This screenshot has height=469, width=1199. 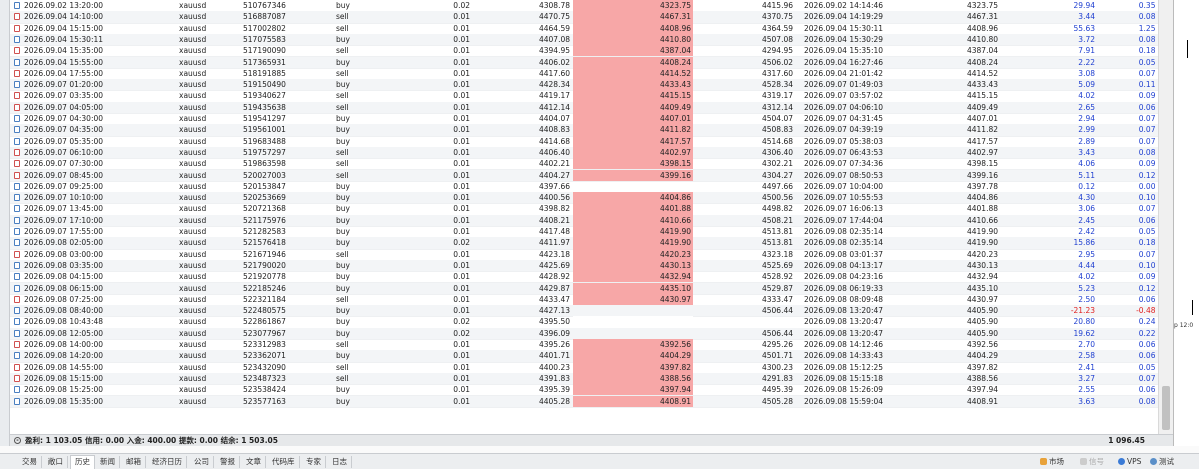 I want to click on market-button: 市场, so click(x=1052, y=462).